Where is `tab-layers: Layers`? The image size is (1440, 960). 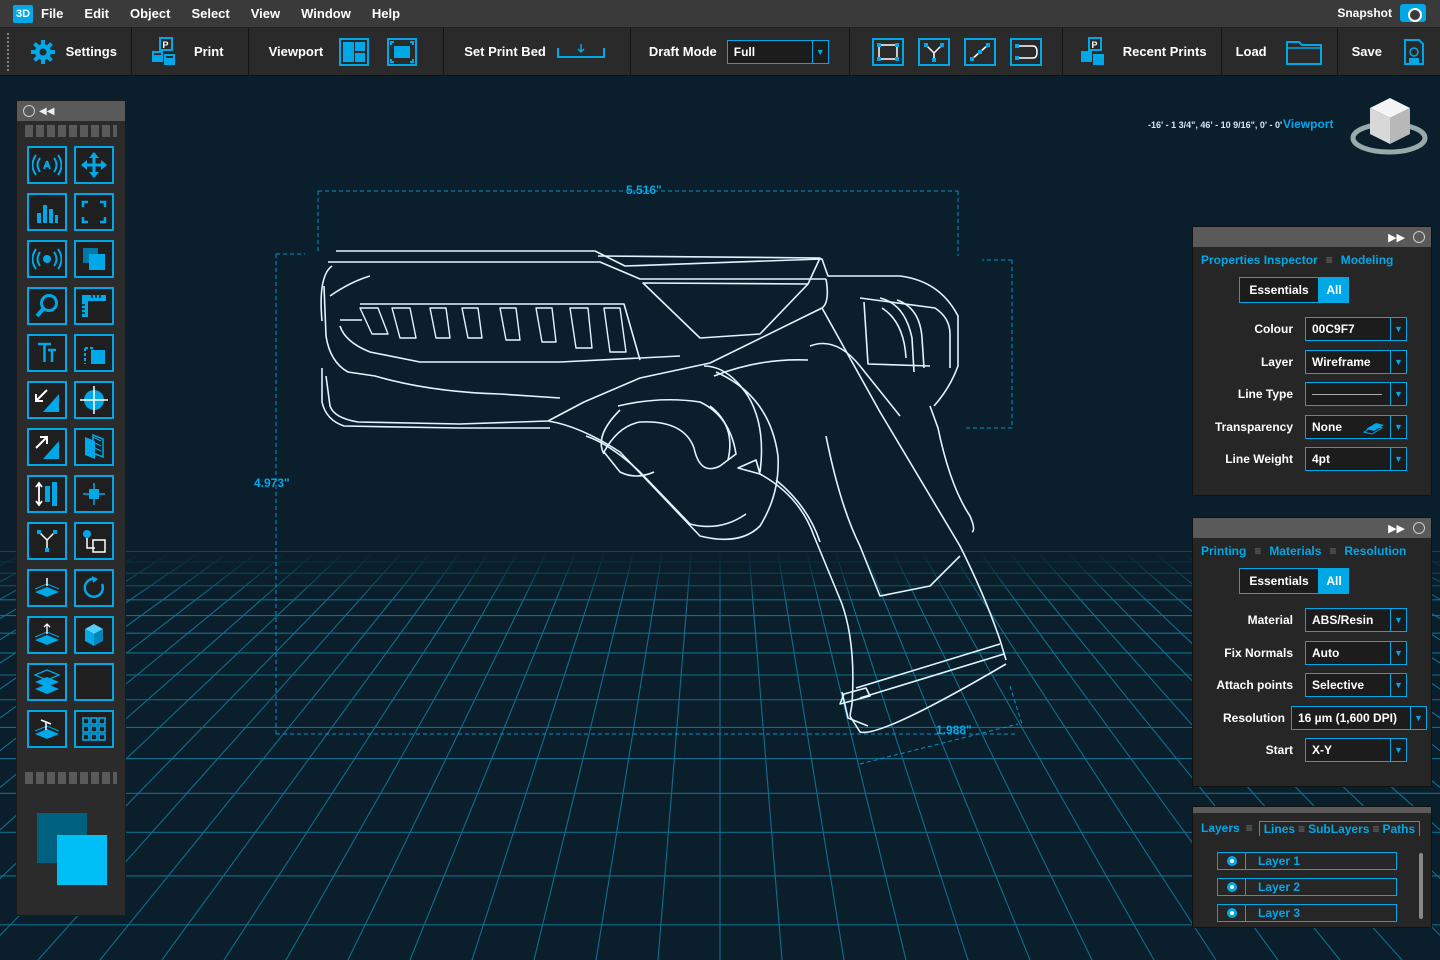 tab-layers: Layers is located at coordinates (1220, 828).